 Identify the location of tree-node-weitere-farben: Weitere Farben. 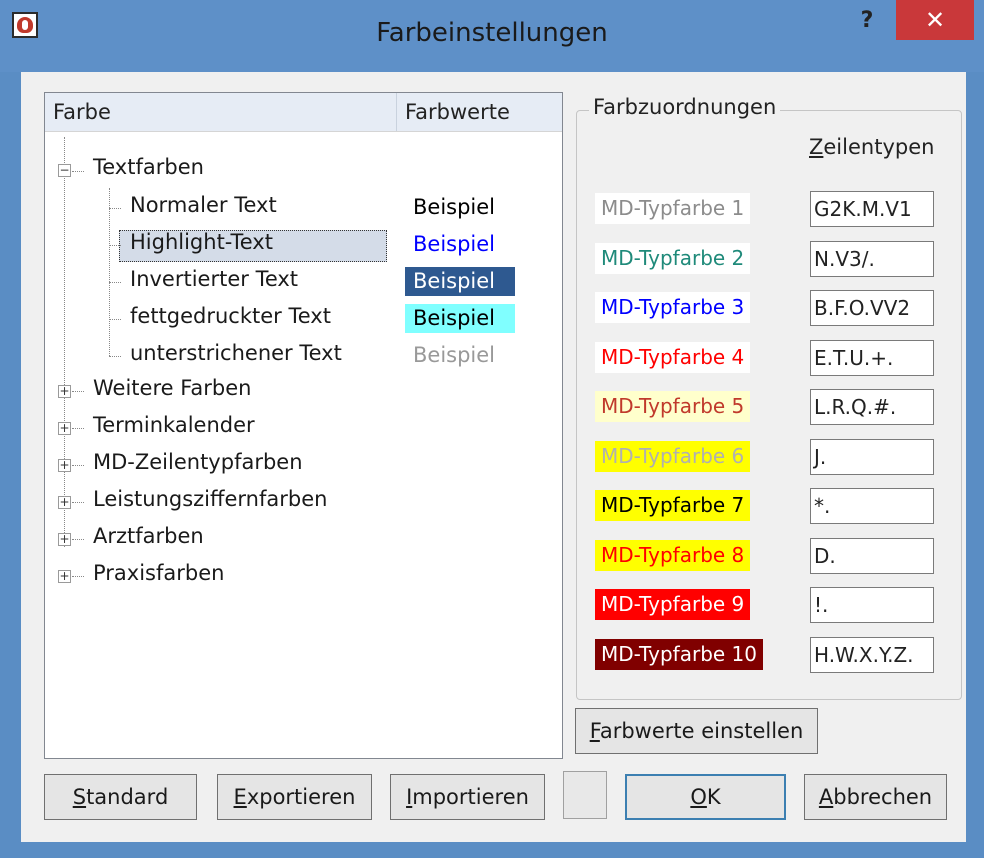
(172, 388).